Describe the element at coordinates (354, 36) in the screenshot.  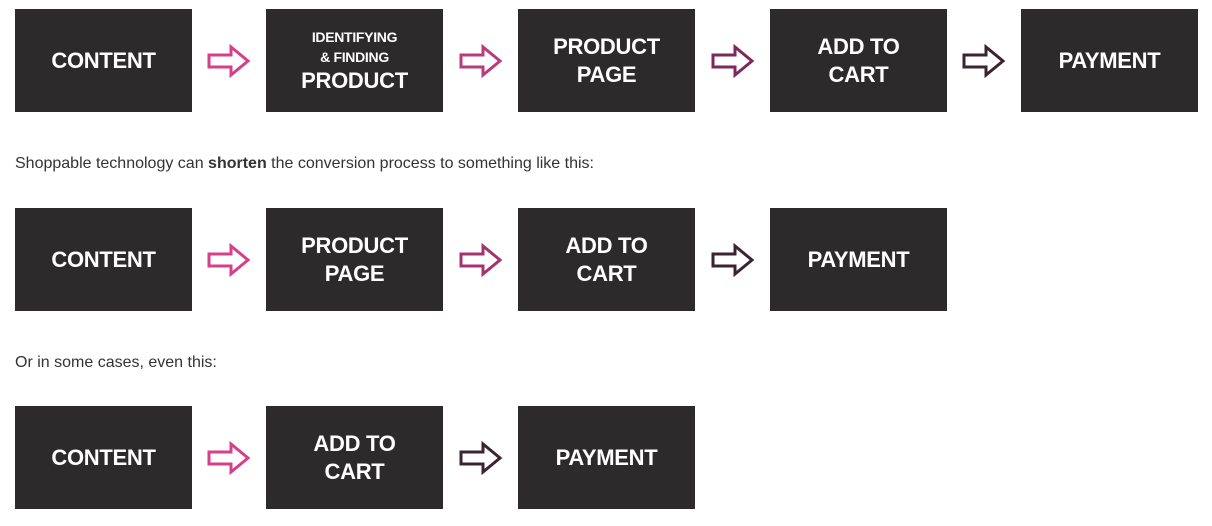
I see `step-label: IDENTIFYING` at that location.